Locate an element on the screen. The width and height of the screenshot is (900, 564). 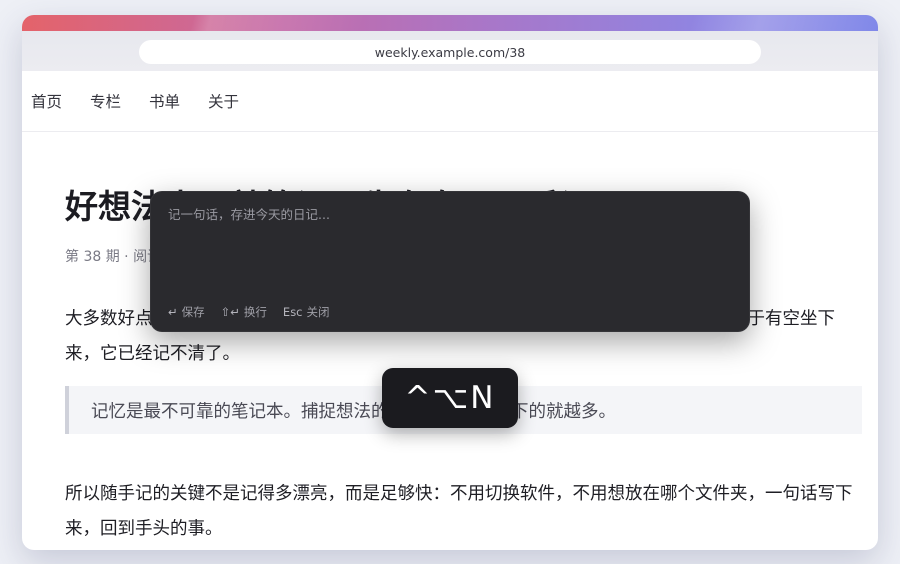
address-bar: weekly.example.com/38 is located at coordinates (450, 52).